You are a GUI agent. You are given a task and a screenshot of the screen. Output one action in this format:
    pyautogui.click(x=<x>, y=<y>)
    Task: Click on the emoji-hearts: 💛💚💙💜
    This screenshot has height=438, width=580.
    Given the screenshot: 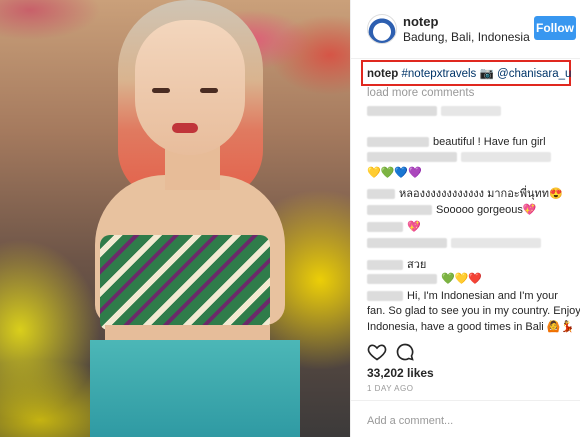 What is the action you would take?
    pyautogui.click(x=394, y=173)
    